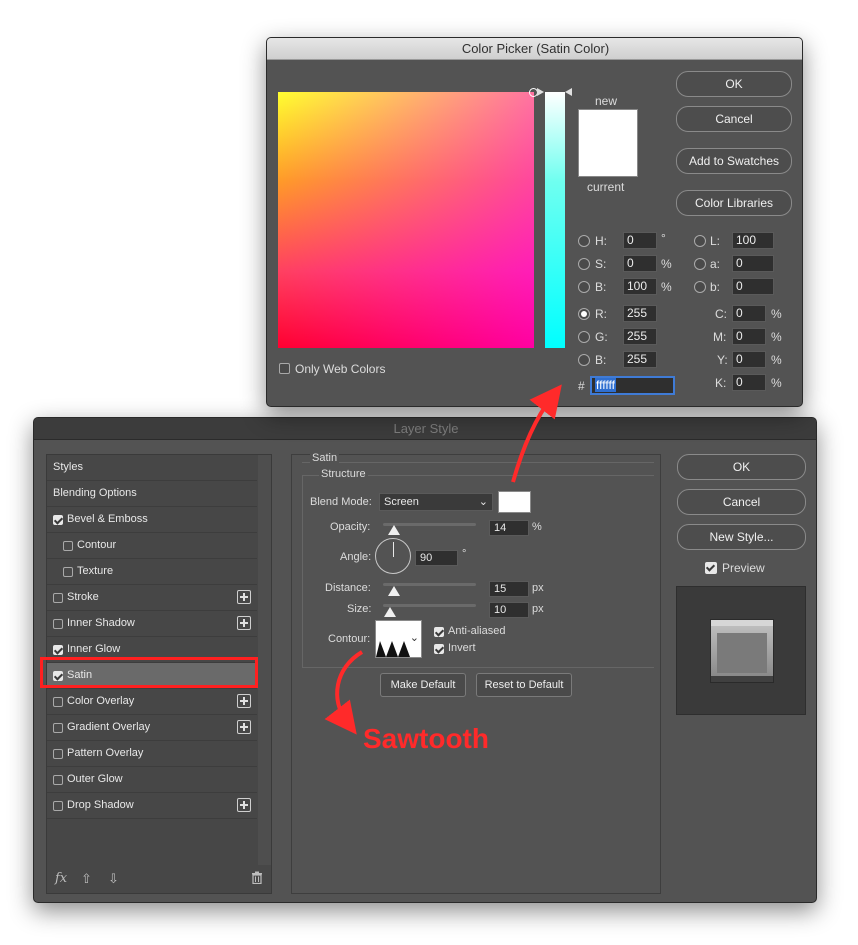 The image size is (858, 945). I want to click on sawtooth-annotation: Sawtooth, so click(426, 738).